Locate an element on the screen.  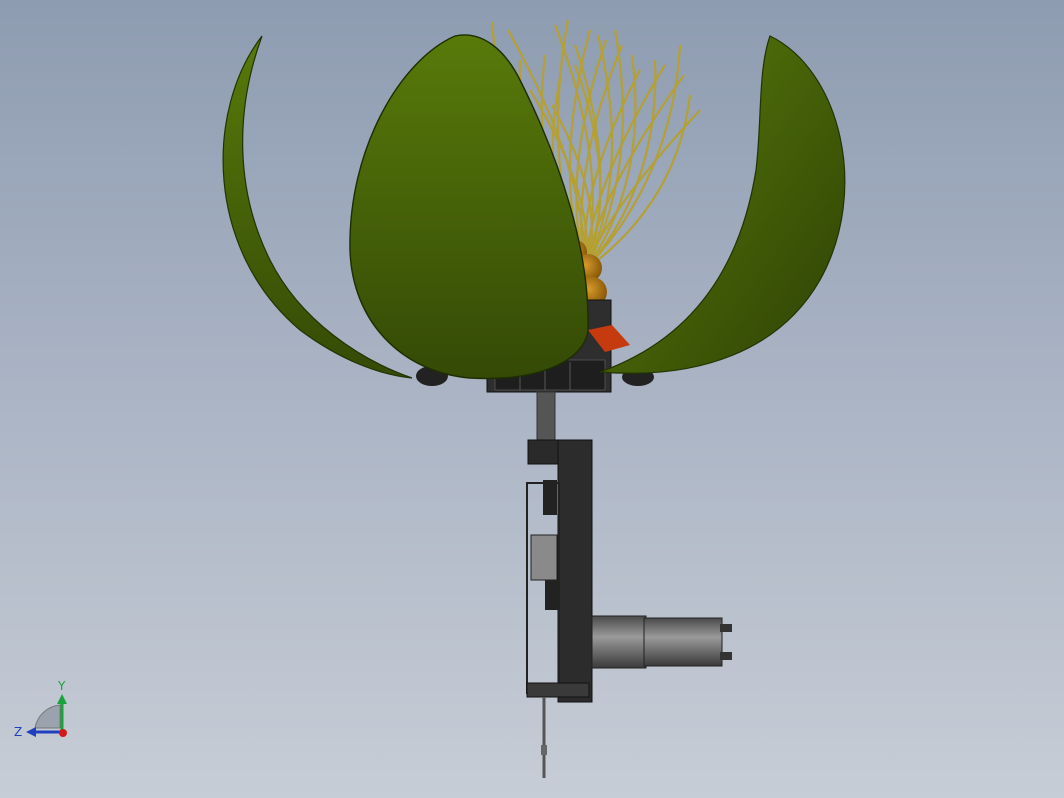
petal-front-center is located at coordinates (469, 207).